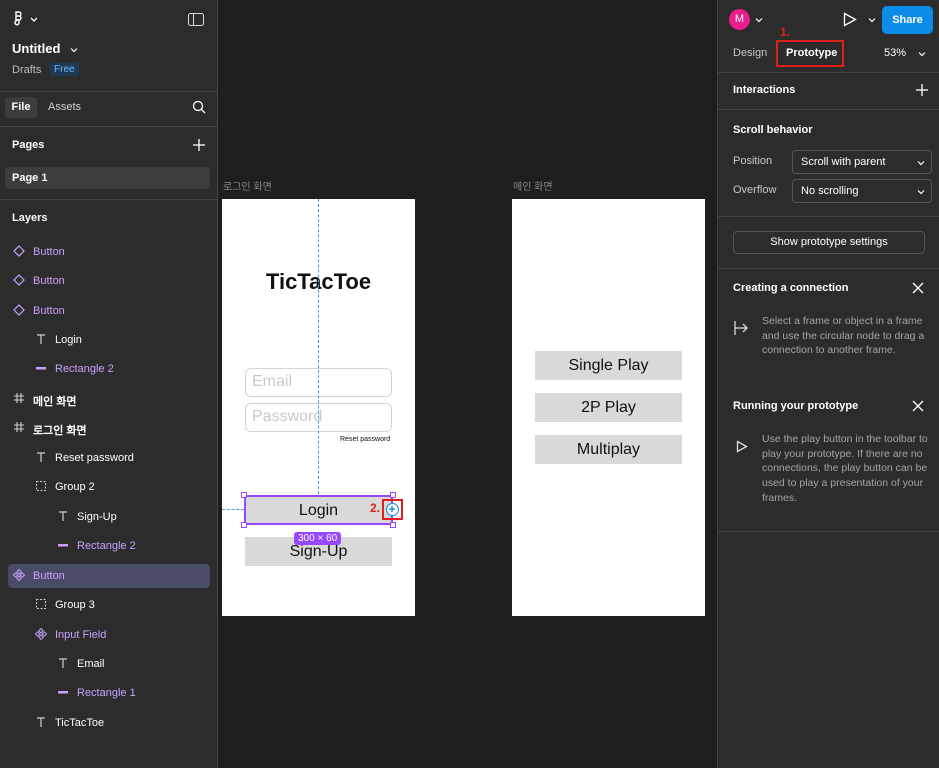 The image size is (939, 768). Describe the element at coordinates (796, 406) in the screenshot. I see `running-prototype-heading: Running your prototype` at that location.